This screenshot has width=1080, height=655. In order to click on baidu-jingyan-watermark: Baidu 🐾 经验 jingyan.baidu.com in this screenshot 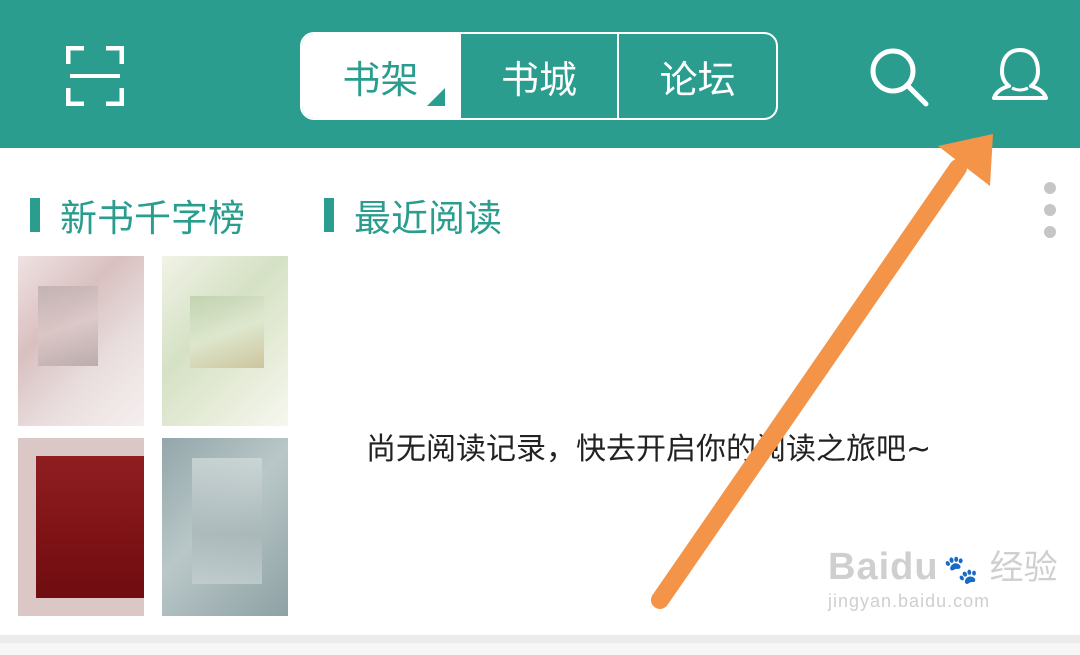, I will do `click(943, 585)`.